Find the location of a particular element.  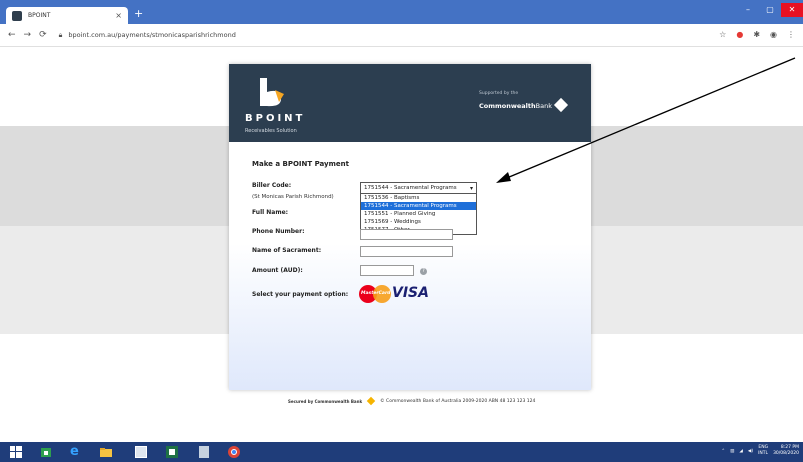

clock: 8:27 PM 30/08/2020 is located at coordinates (786, 451).